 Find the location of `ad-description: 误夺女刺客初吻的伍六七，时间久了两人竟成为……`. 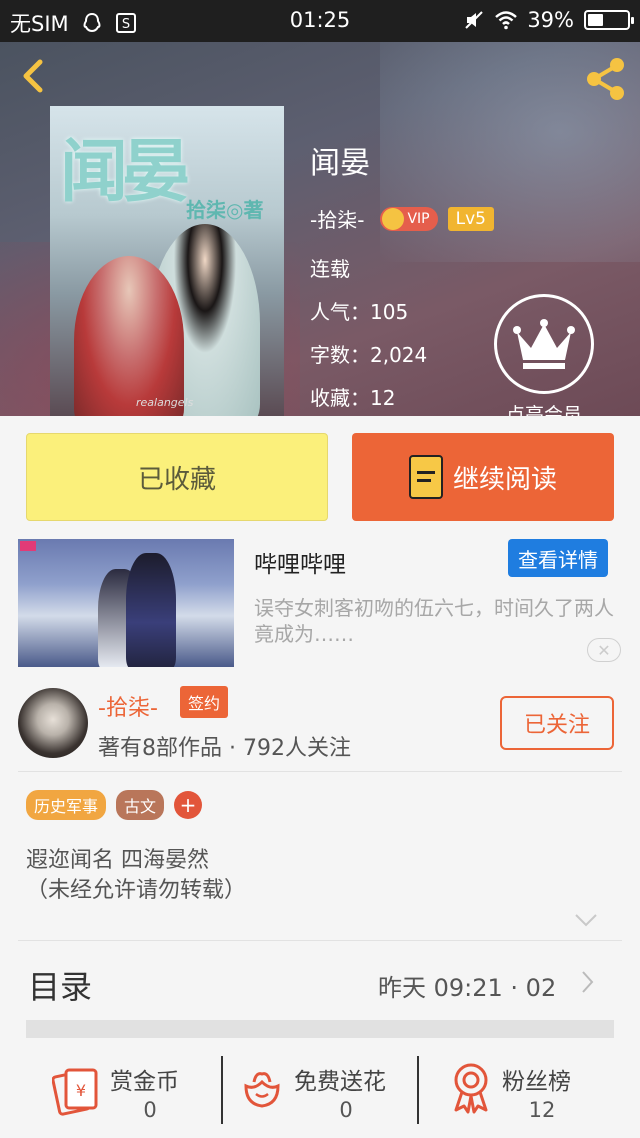

ad-description: 误夺女刺客初吻的伍六七，时间久了两人竟成为…… is located at coordinates (434, 621).